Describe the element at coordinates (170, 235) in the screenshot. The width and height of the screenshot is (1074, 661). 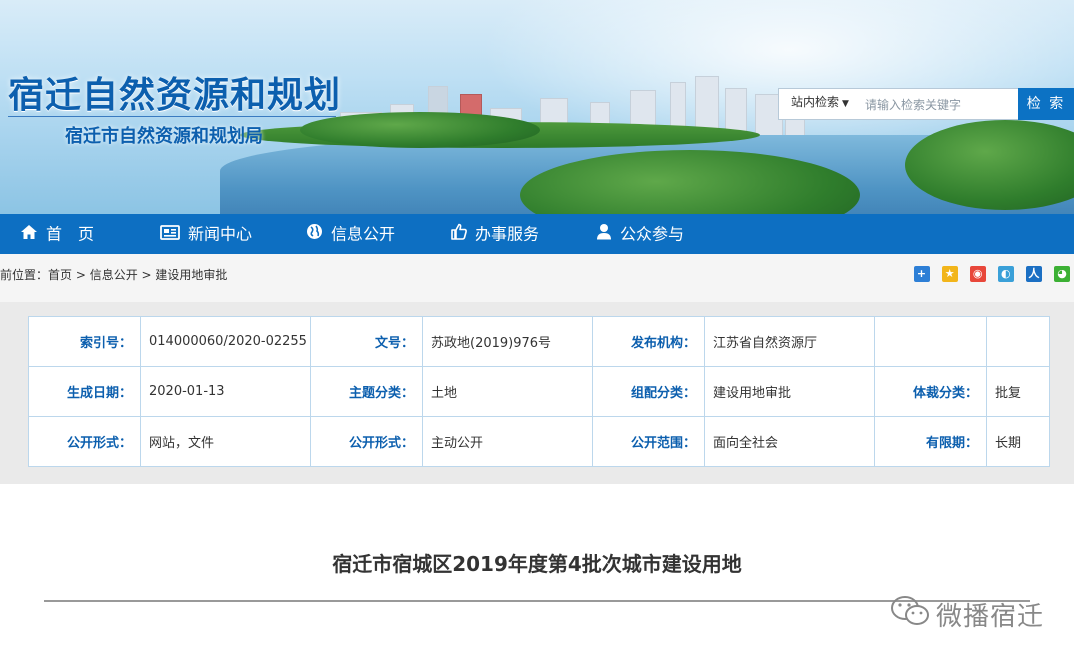
I see `newspaper-icon` at that location.